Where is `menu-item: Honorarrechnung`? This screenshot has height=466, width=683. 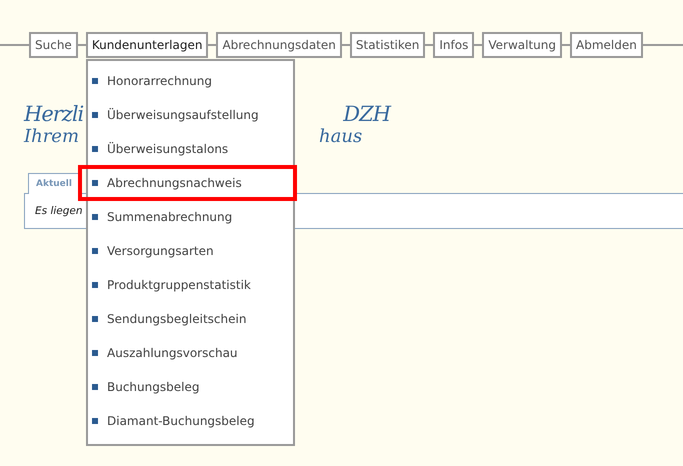 menu-item: Honorarrechnung is located at coordinates (190, 81).